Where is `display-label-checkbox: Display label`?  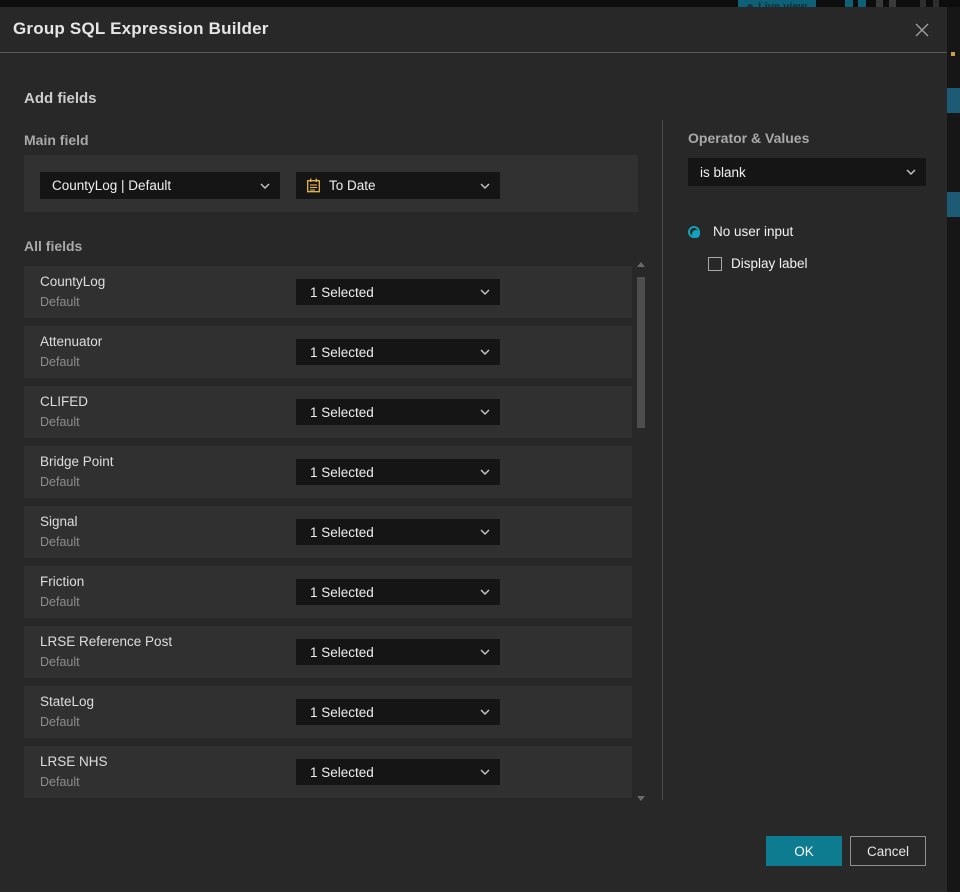
display-label-checkbox: Display label is located at coordinates (758, 263).